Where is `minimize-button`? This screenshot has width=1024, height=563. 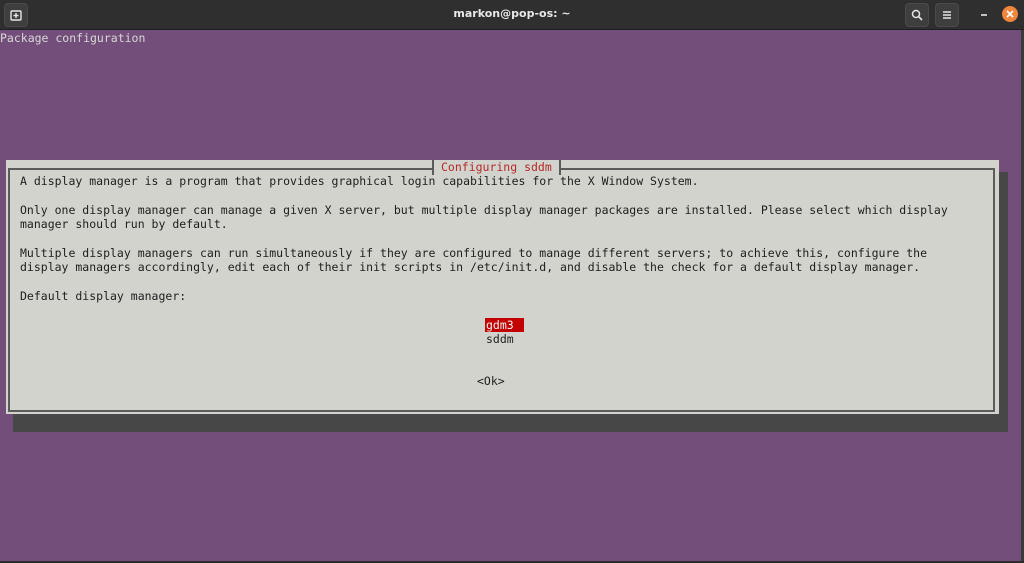
minimize-button is located at coordinates (984, 14).